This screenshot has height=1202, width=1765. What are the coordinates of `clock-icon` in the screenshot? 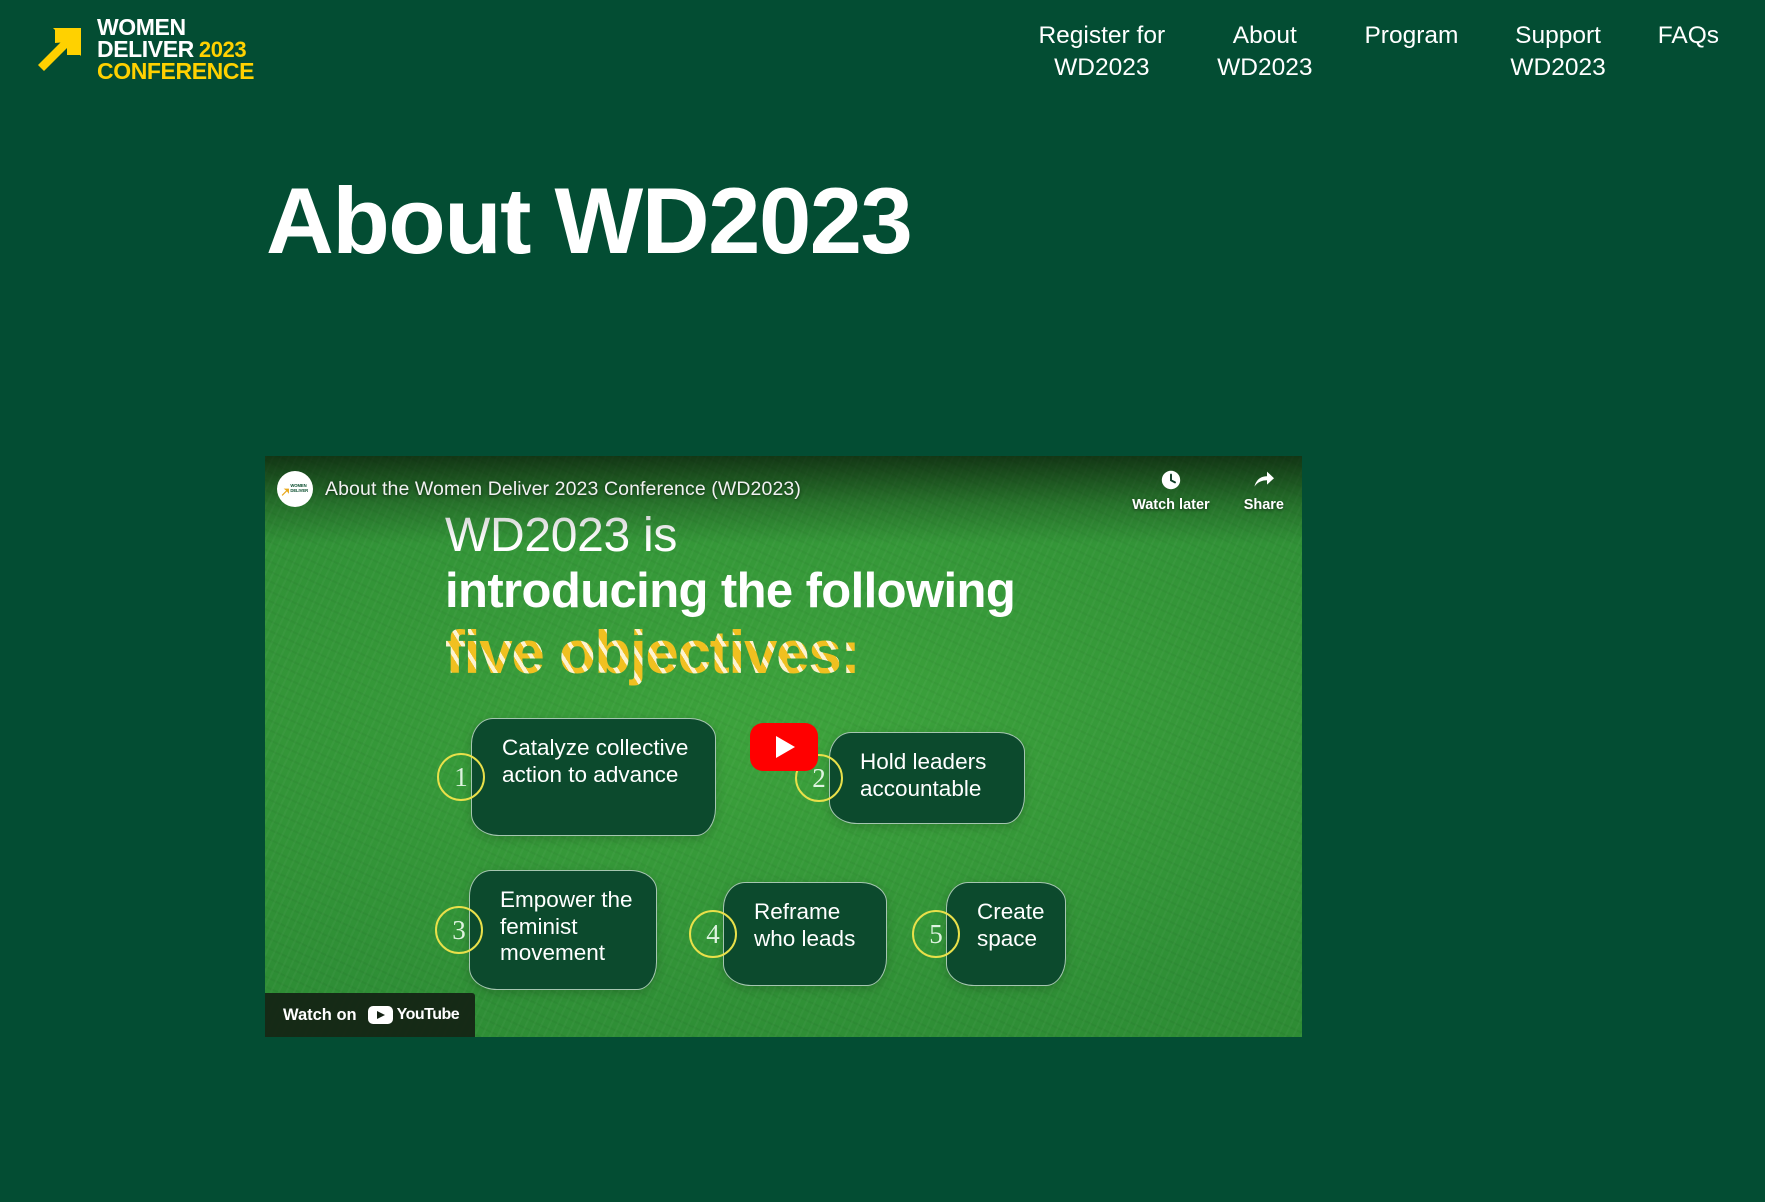 It's located at (1171, 480).